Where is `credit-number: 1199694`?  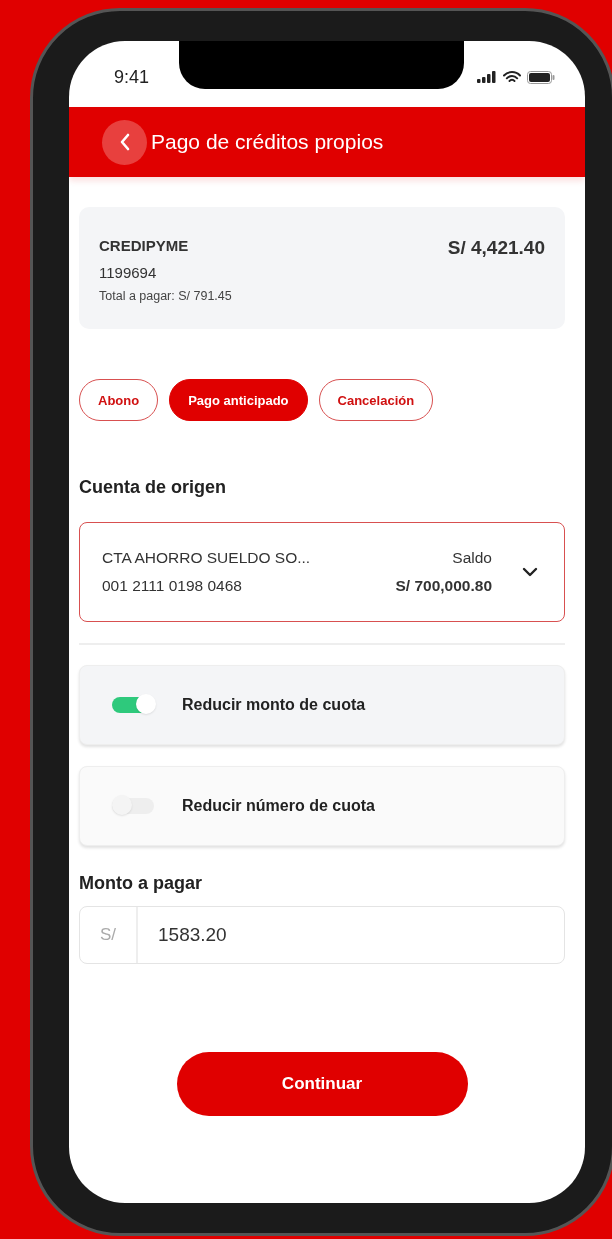
credit-number: 1199694 is located at coordinates (128, 272).